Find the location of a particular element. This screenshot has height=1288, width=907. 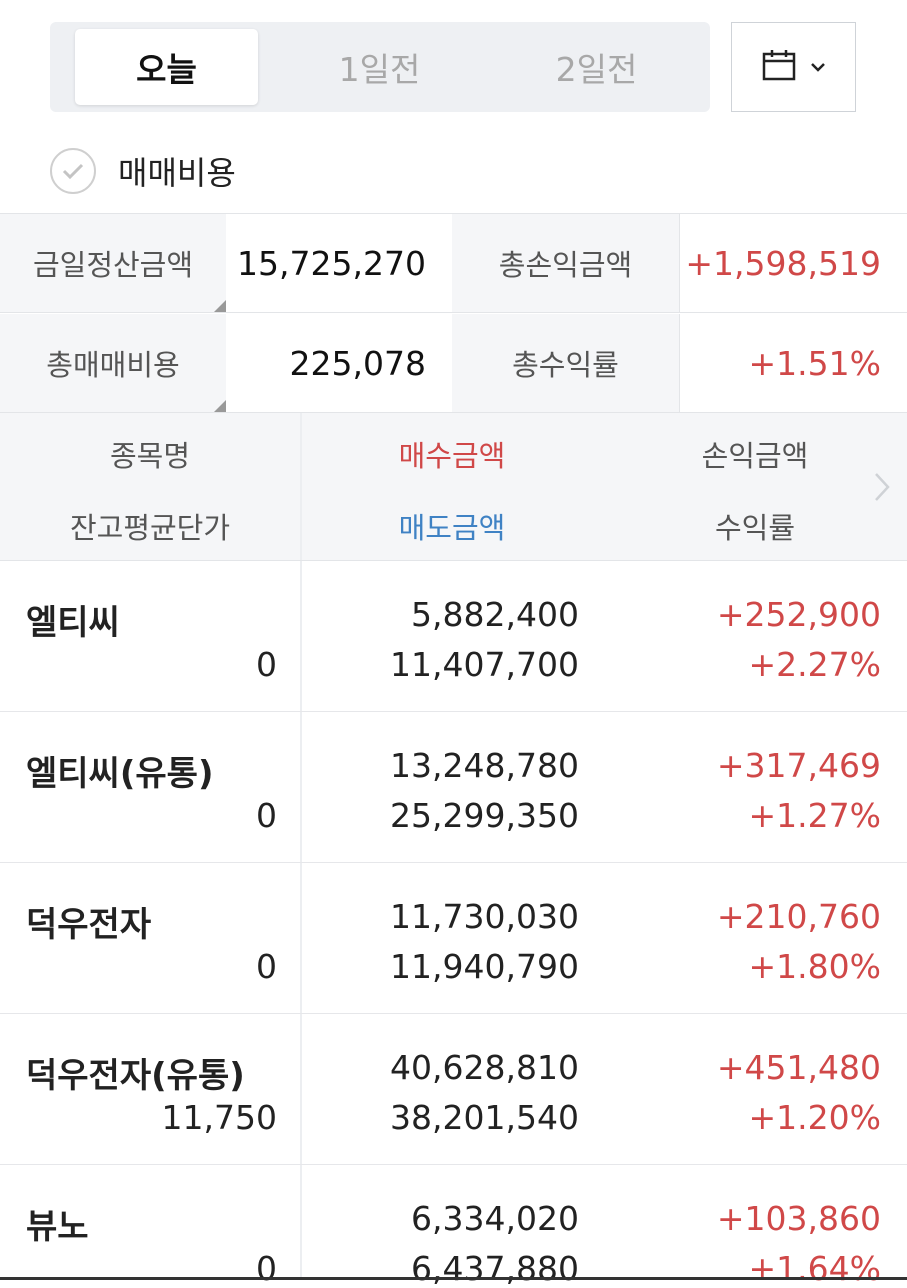

settlement-amount-label-text: 금일정산금액 is located at coordinates (113, 265).